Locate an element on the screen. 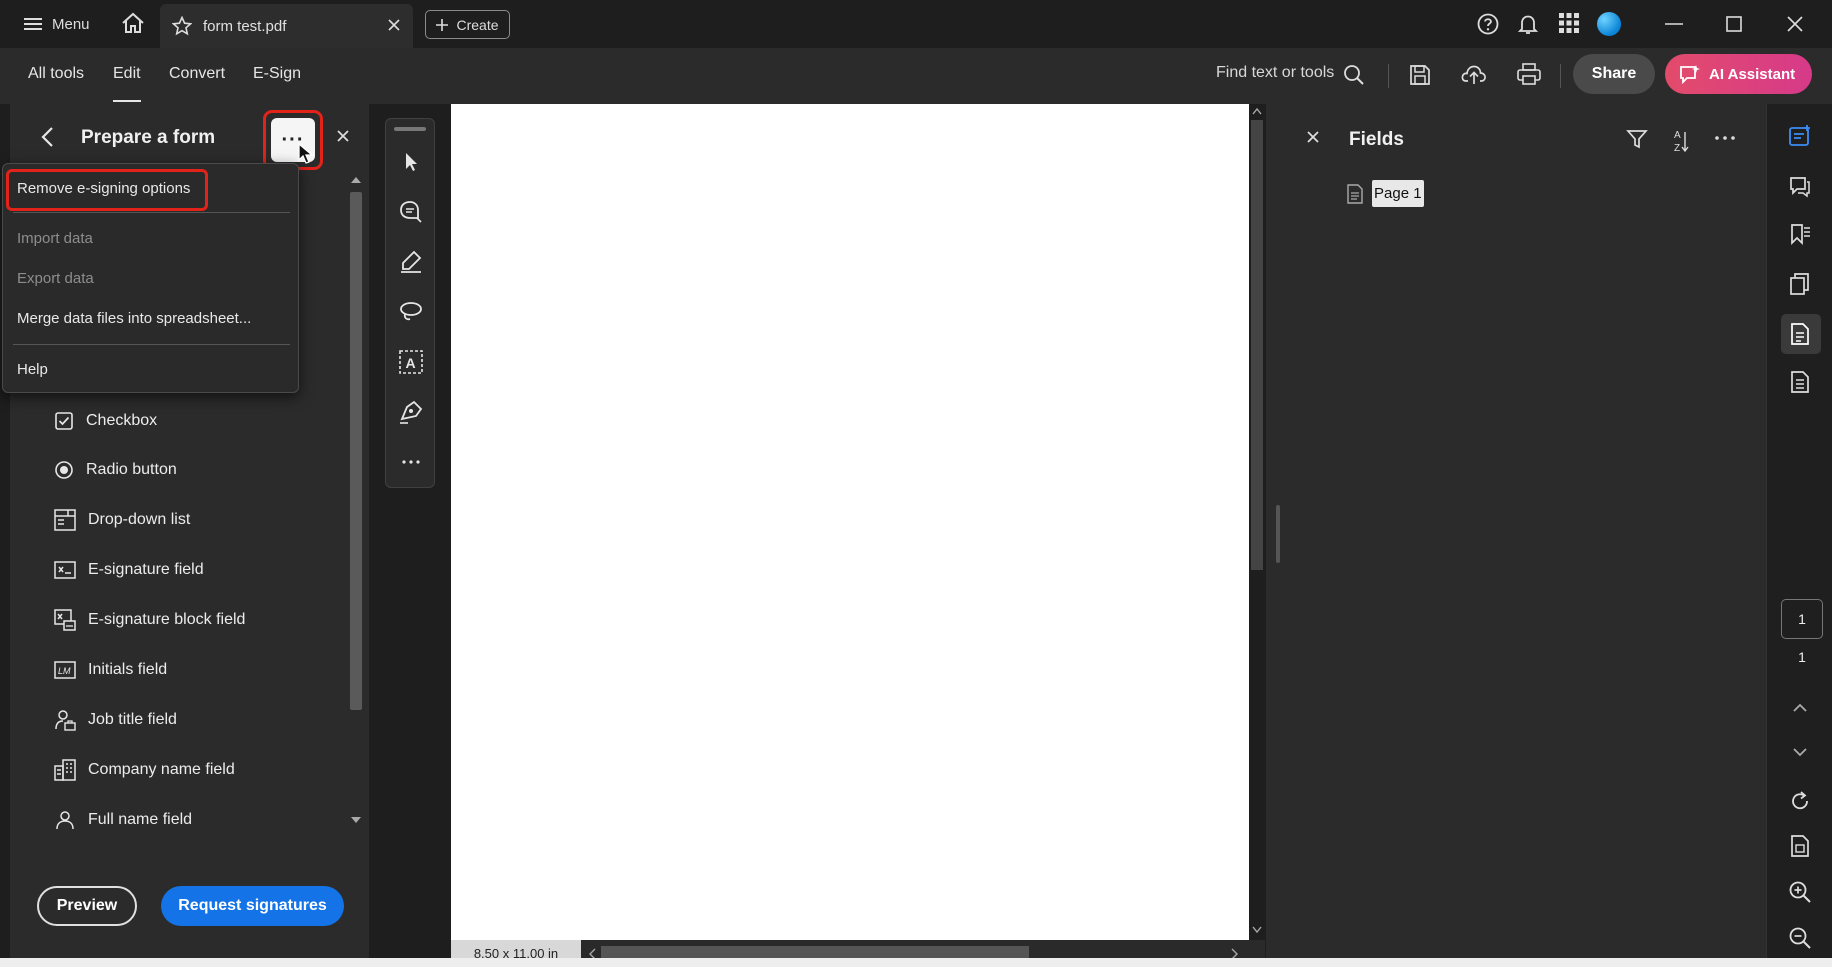 The width and height of the screenshot is (1832, 967). menu-item-help: Help is located at coordinates (32, 369).